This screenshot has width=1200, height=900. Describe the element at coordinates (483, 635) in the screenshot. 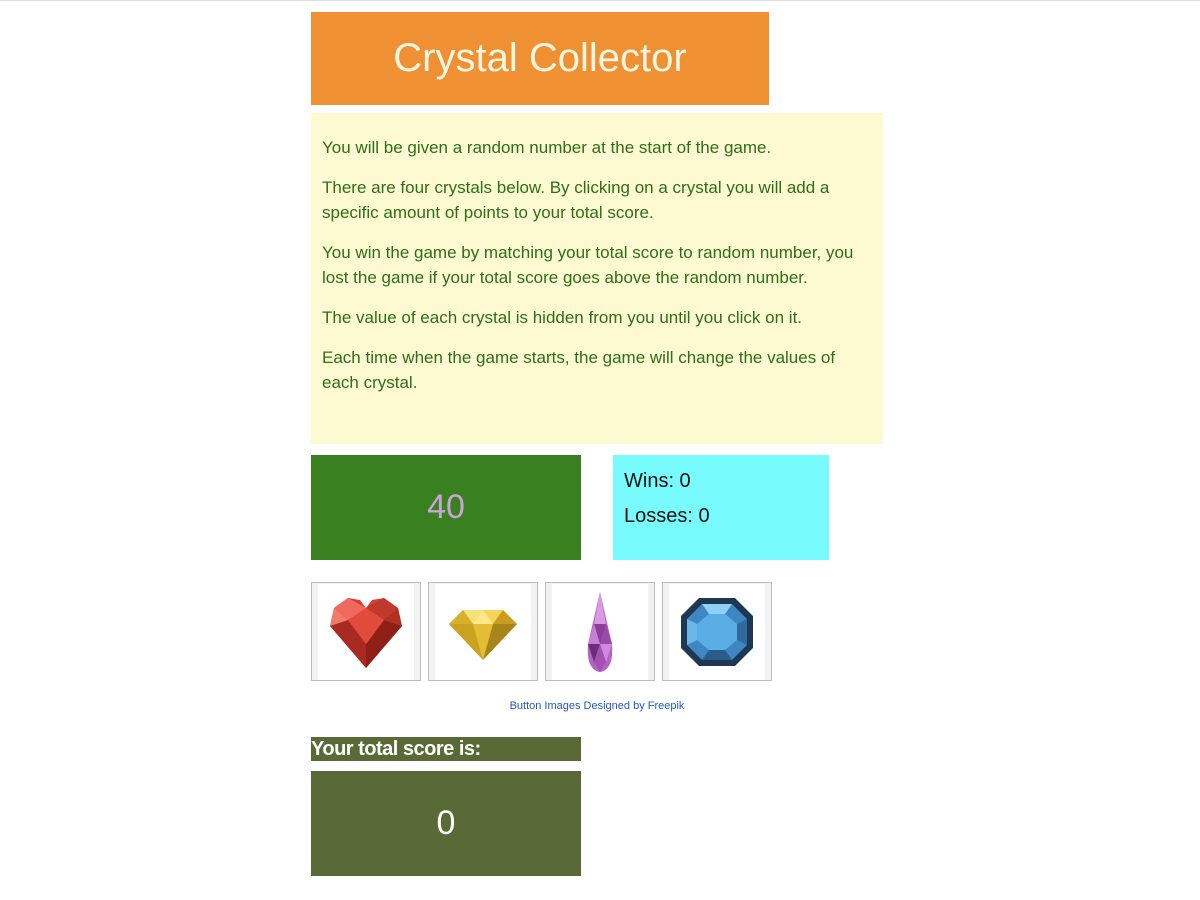

I see `yellow-diamond-gem-icon` at that location.